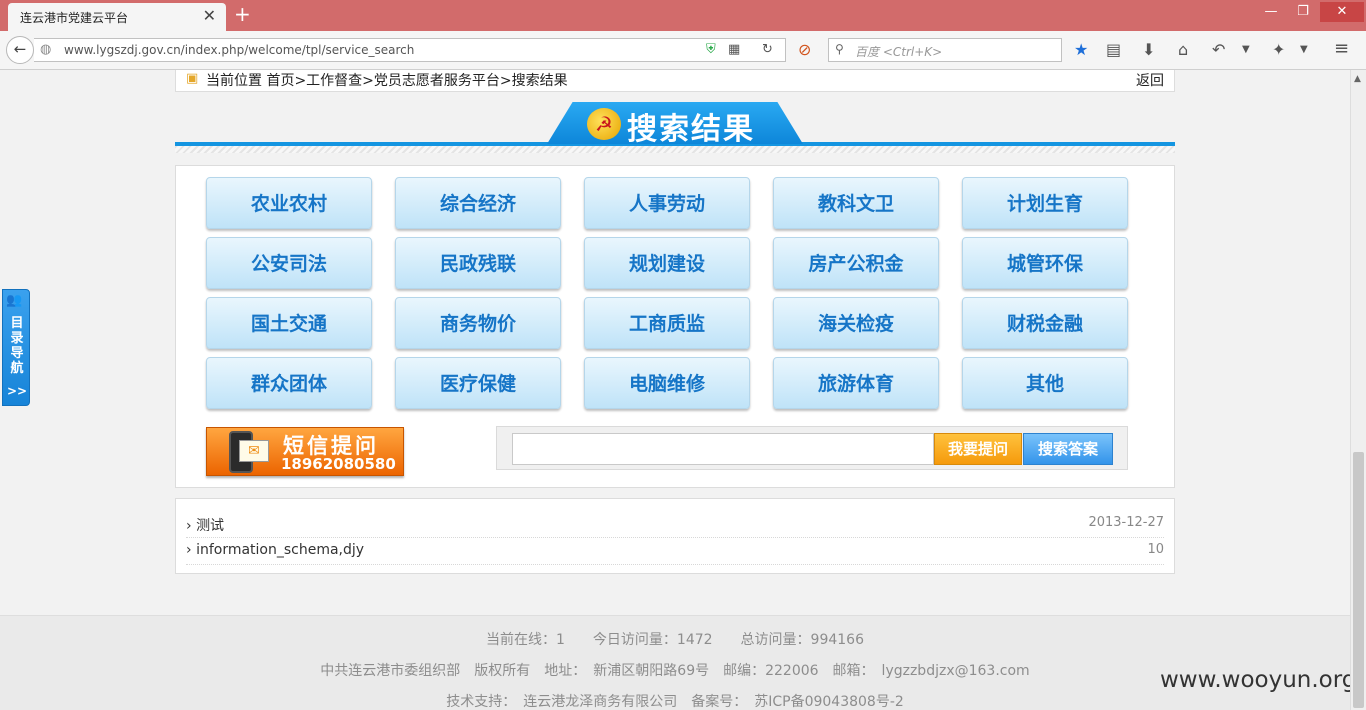  Describe the element at coordinates (1246, 49) in the screenshot. I see `chevron-down-icon: ▼` at that location.